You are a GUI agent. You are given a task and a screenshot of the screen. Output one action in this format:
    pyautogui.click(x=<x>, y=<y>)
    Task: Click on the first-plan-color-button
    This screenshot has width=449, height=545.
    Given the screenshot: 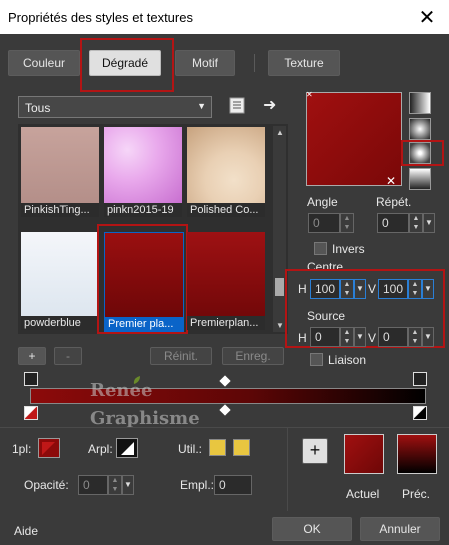 What is the action you would take?
    pyautogui.click(x=49, y=448)
    